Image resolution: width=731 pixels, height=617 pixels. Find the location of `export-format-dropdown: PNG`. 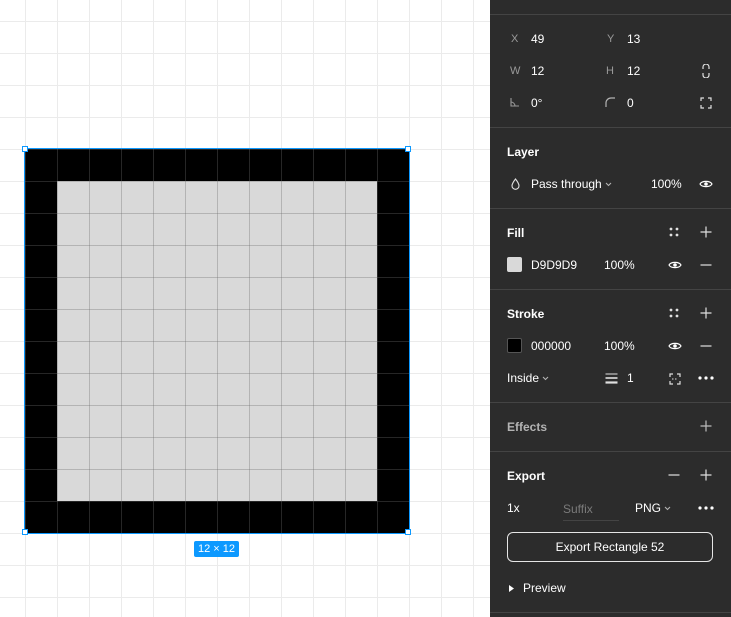

export-format-dropdown: PNG is located at coordinates (648, 508).